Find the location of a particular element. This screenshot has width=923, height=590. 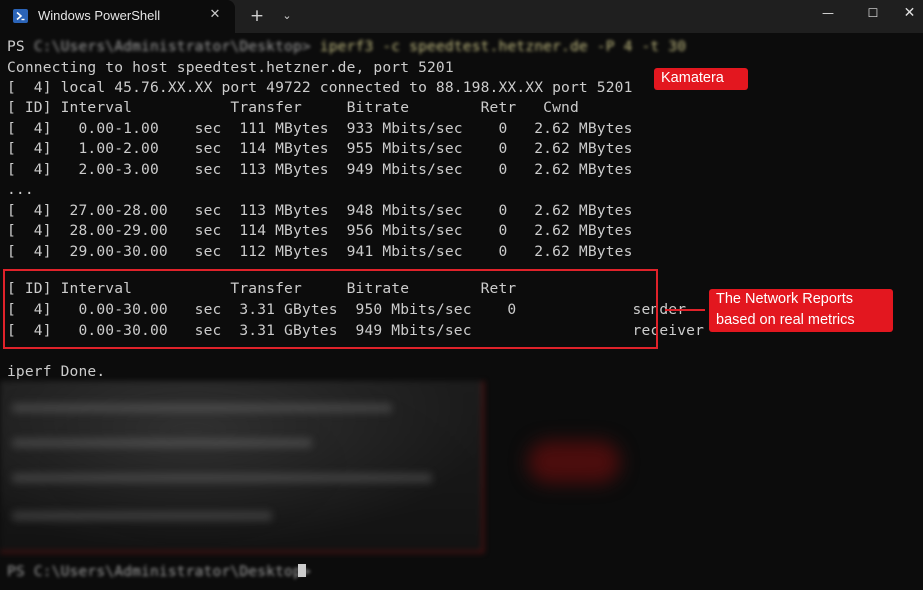

kamatera-label: Kamatera is located at coordinates (701, 79).